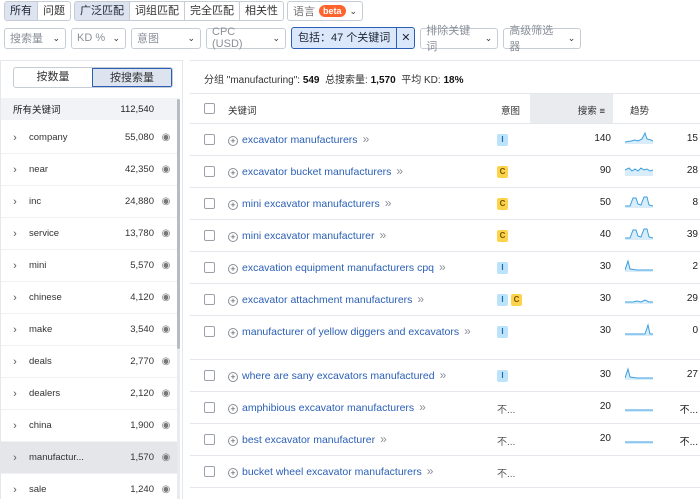 This screenshot has width=700, height=499. What do you see at coordinates (261, 11) in the screenshot?
I see `tab-related: 相关性` at bounding box center [261, 11].